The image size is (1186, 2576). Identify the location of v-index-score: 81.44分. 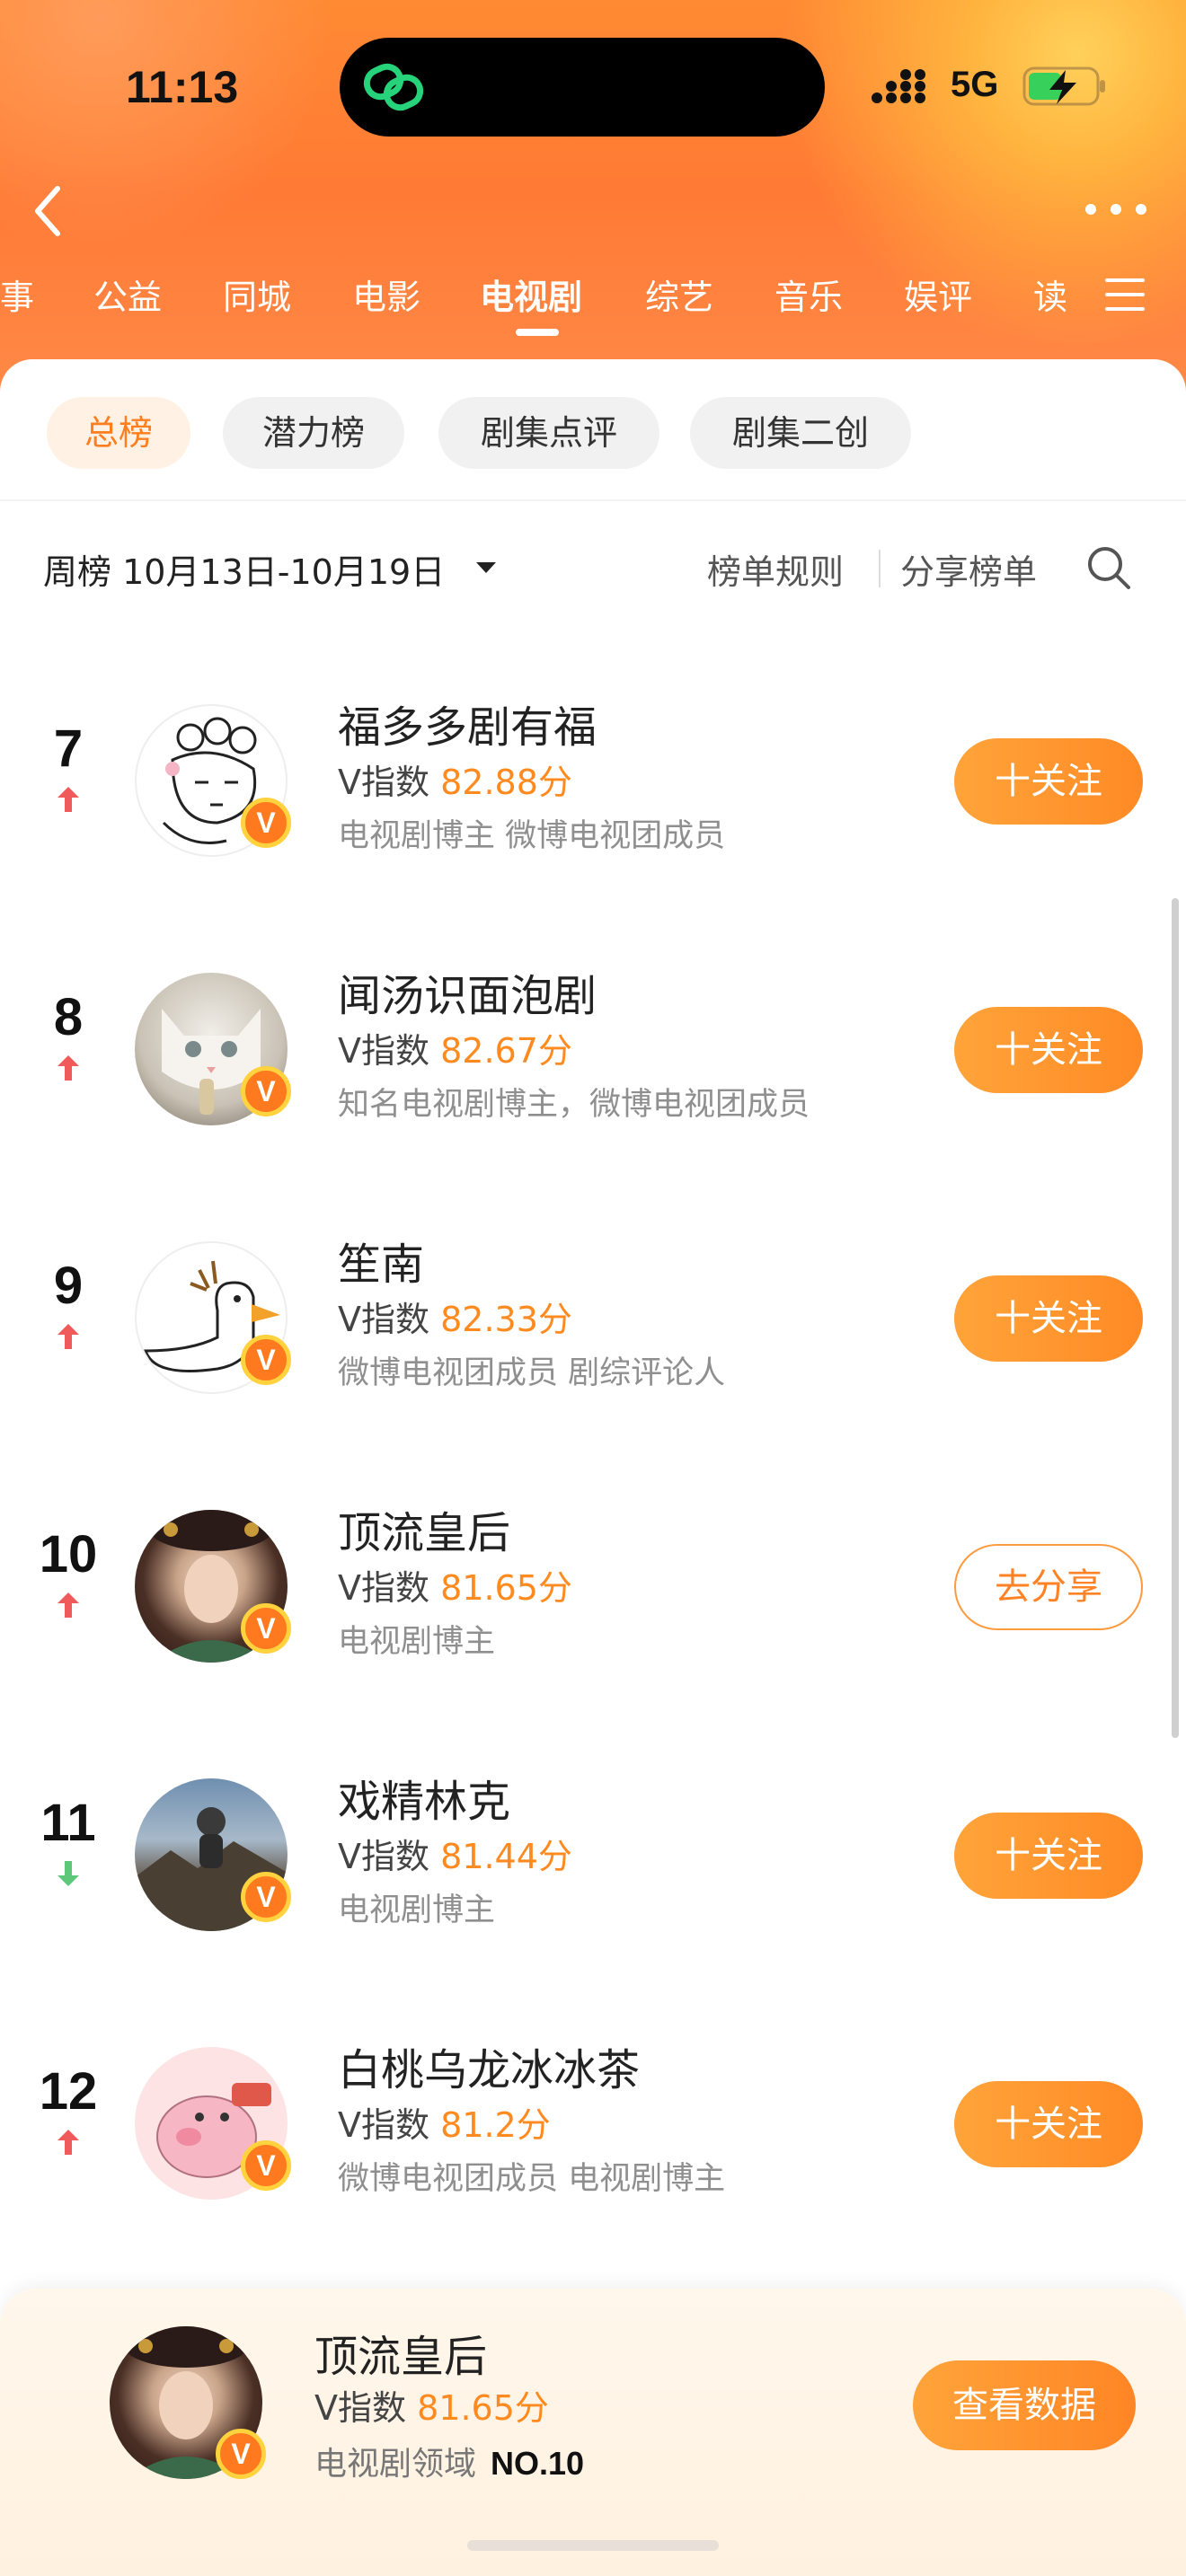
(506, 1856).